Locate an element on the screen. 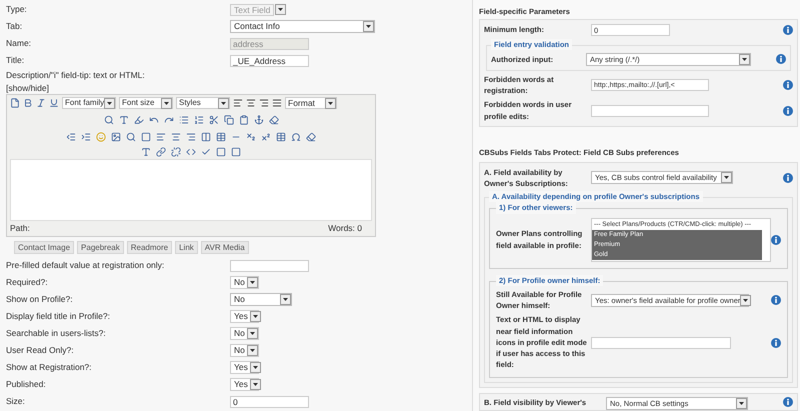 Image resolution: width=800 pixels, height=411 pixels. field-label: Show on Profile?: is located at coordinates (40, 299).